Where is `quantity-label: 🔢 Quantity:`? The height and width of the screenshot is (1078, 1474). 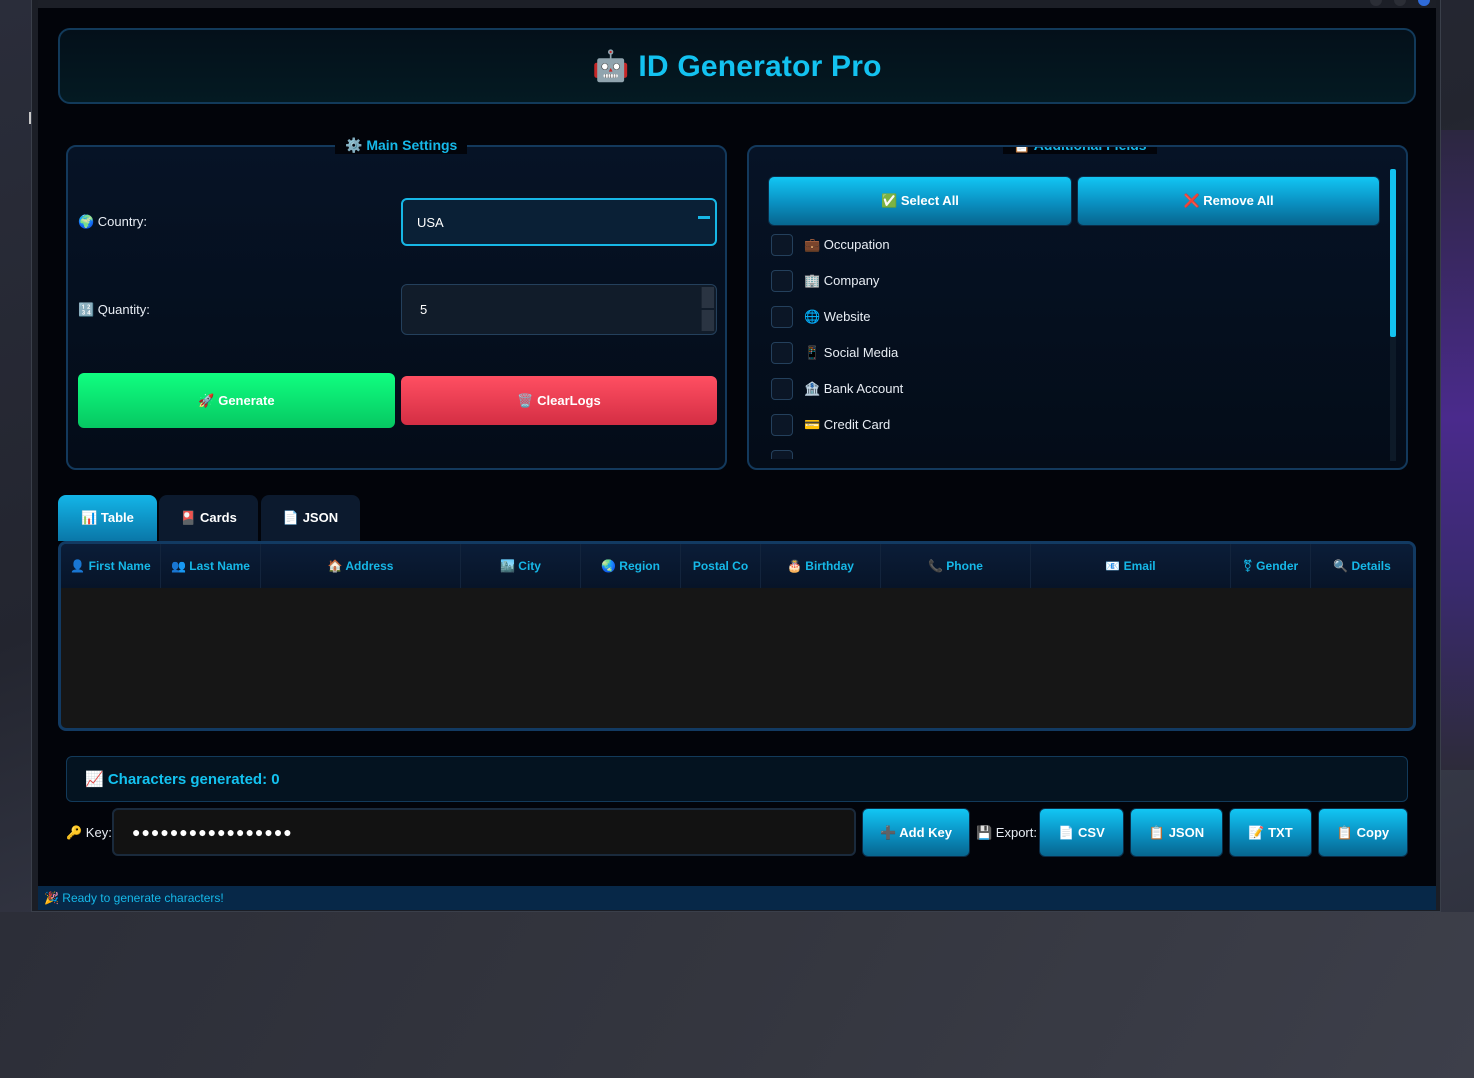
quantity-label: 🔢 Quantity: is located at coordinates (114, 309).